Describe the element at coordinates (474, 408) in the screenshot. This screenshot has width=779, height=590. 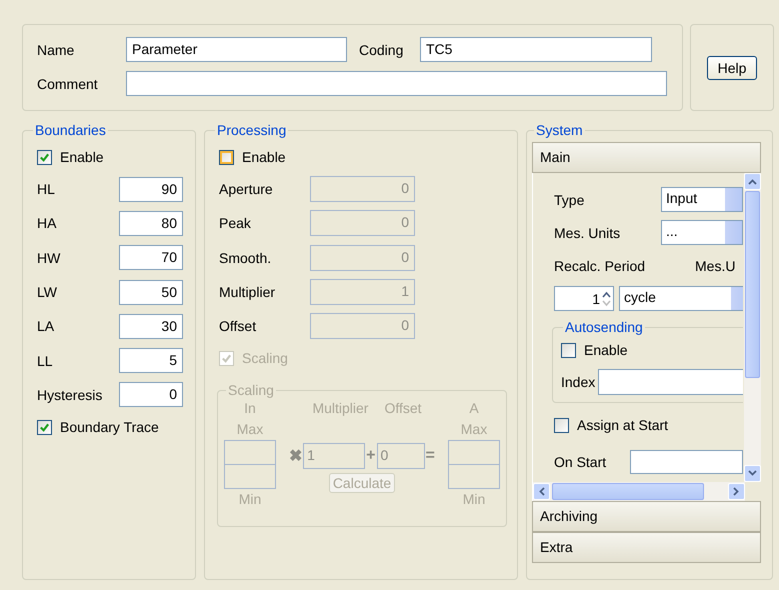
I see `column-label: A` at that location.